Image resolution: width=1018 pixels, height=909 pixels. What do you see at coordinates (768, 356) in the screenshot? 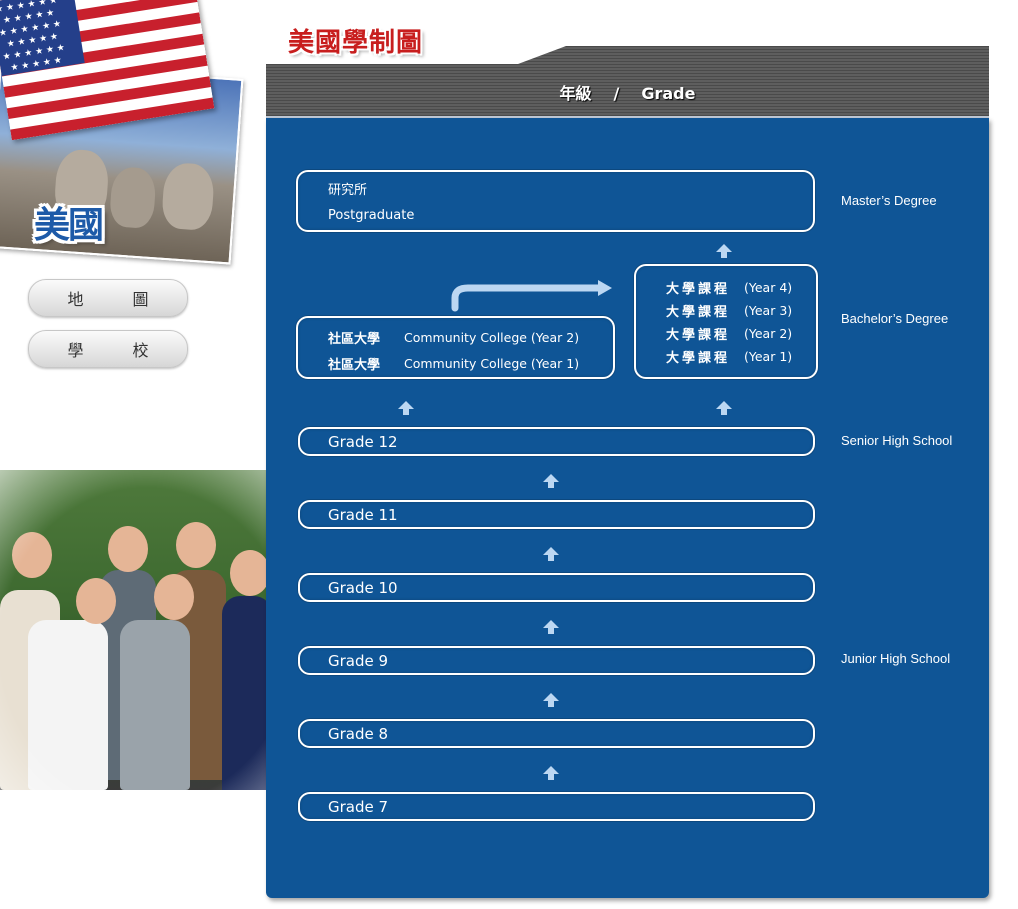
I see `university-year: (Year 1)` at bounding box center [768, 356].